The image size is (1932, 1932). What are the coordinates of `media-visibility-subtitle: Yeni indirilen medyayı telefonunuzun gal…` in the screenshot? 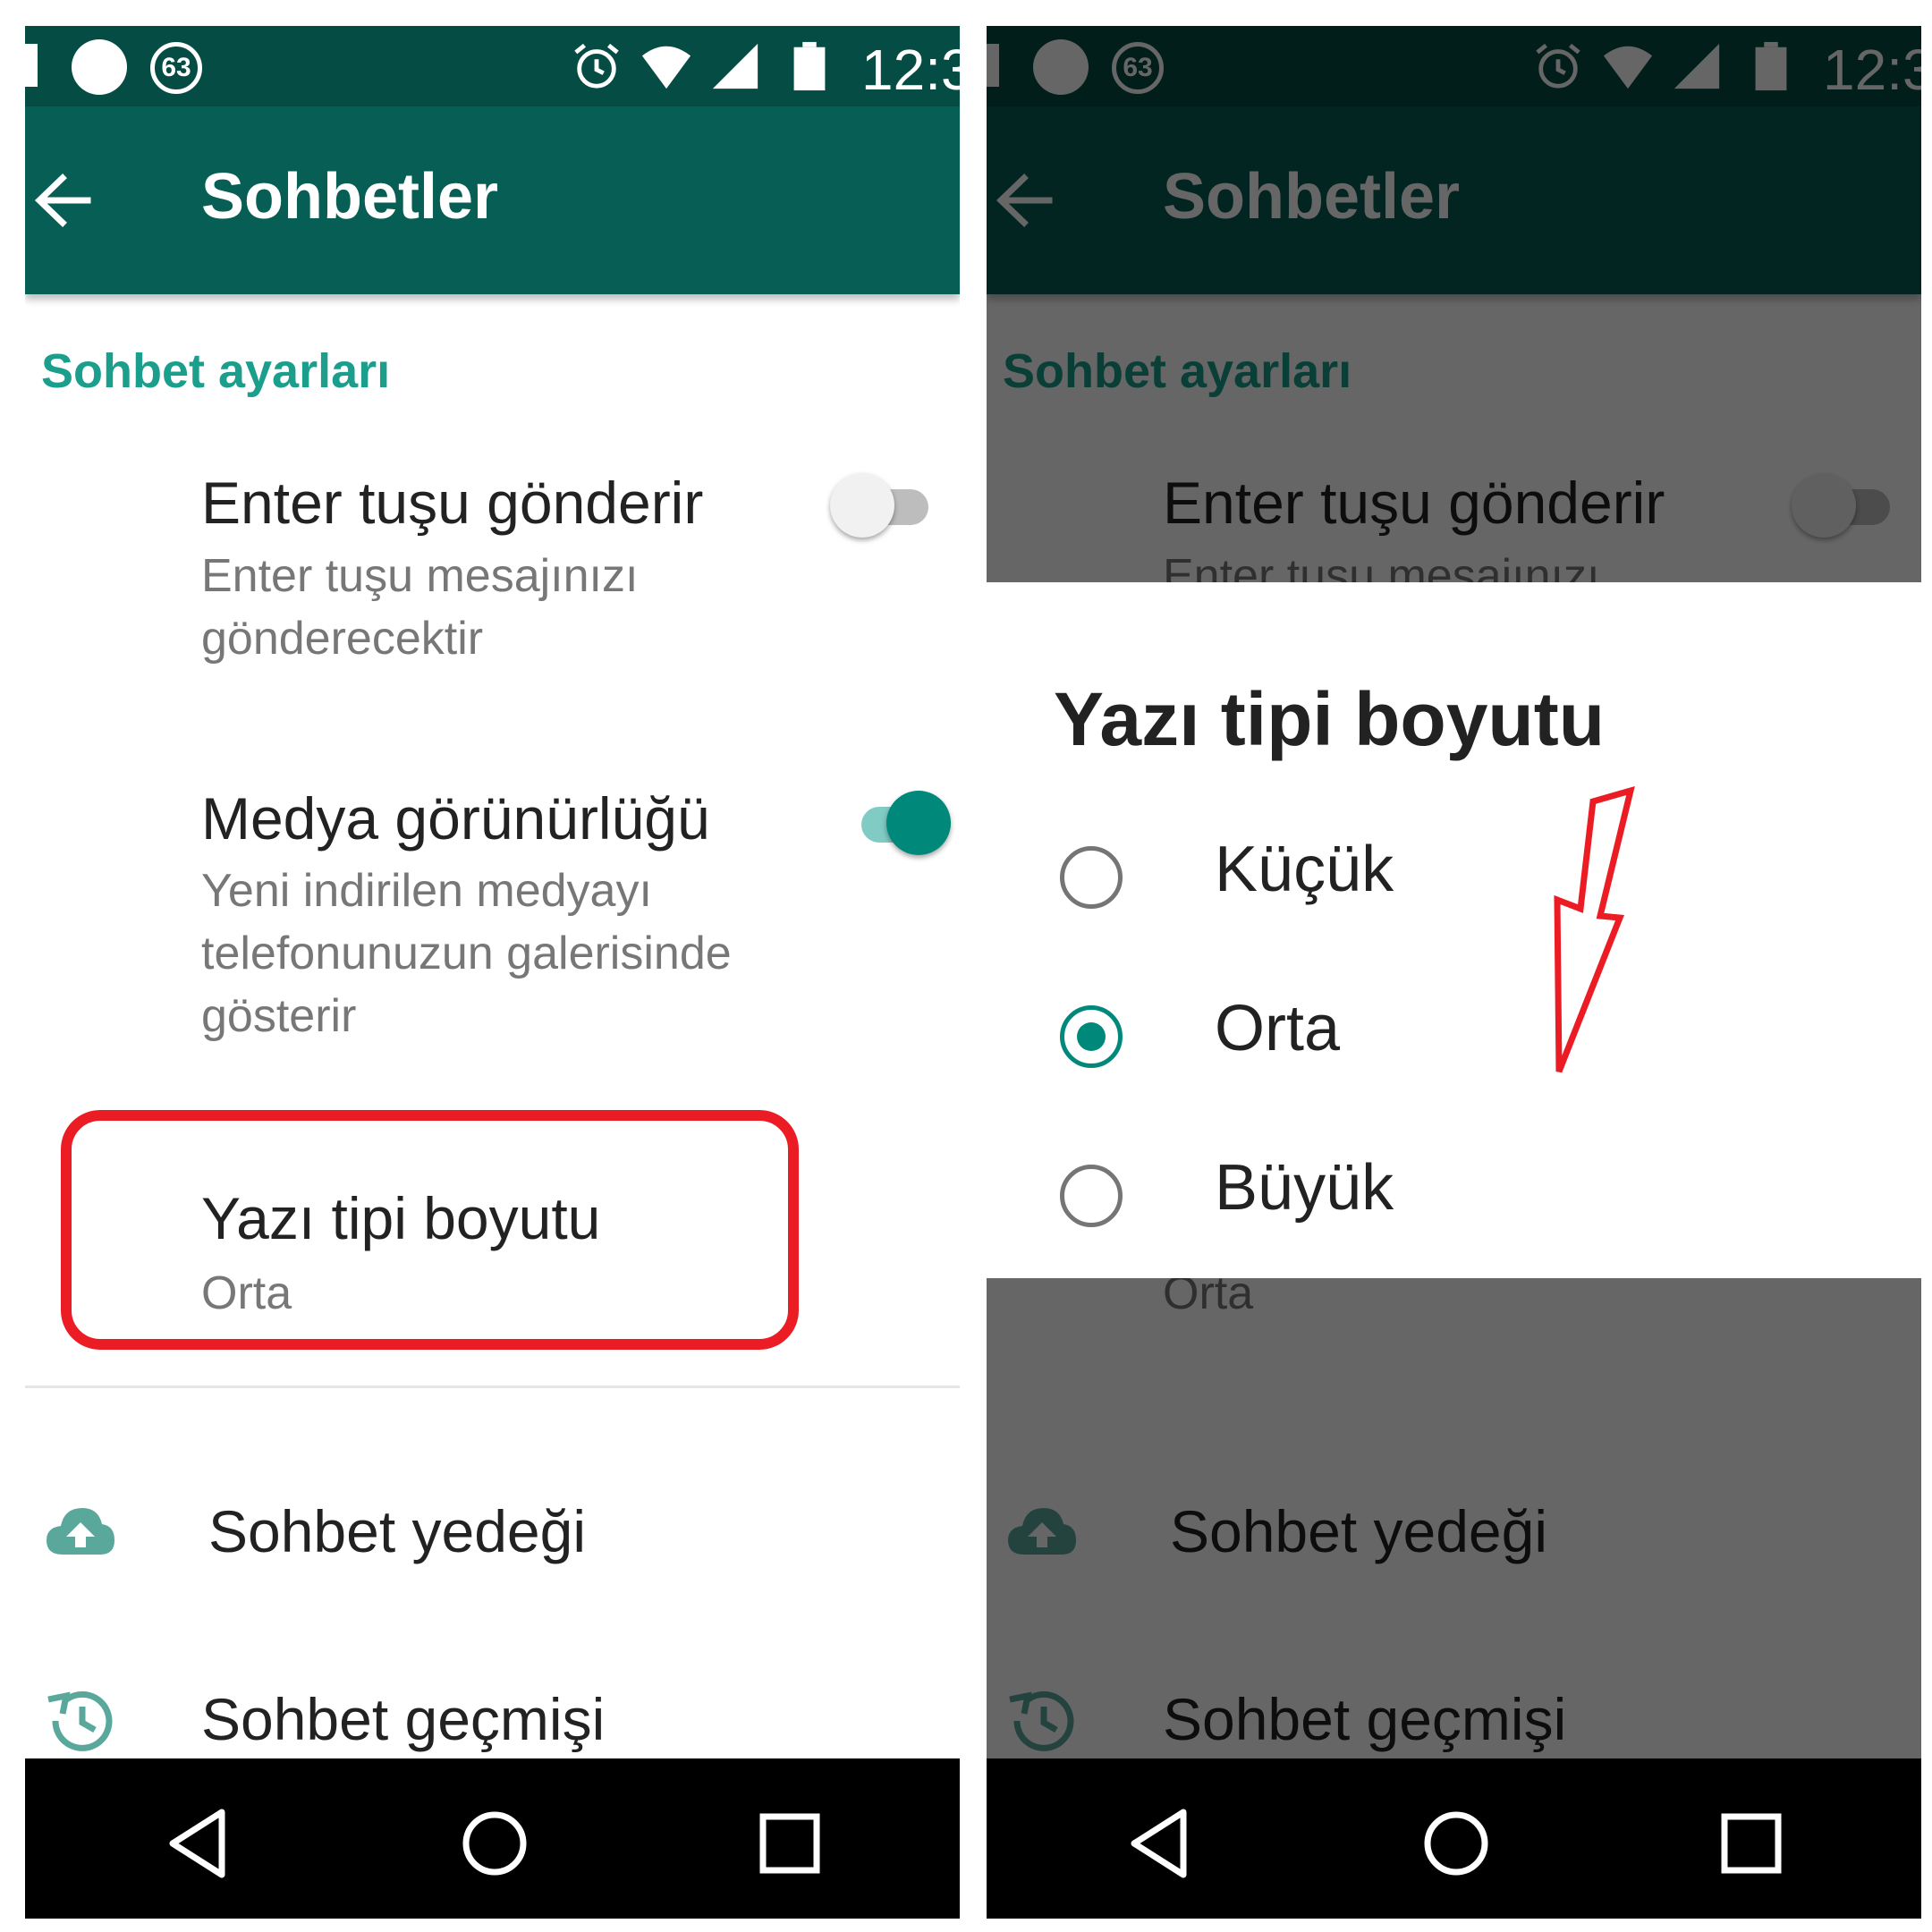 It's located at (466, 953).